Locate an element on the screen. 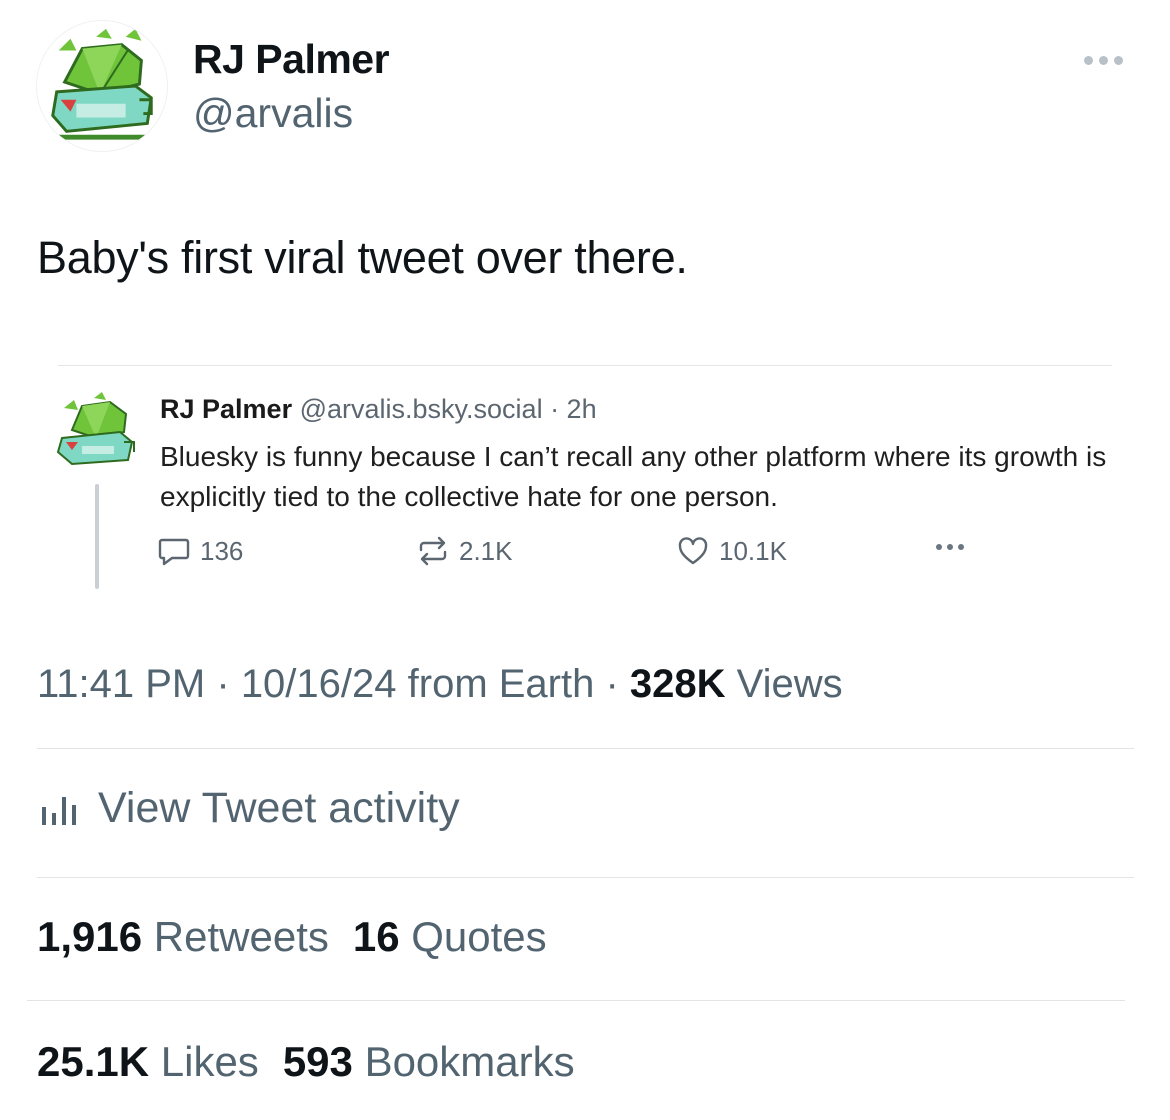  engagement-row-2: 25.1K Likes 593 Bookmarks is located at coordinates (306, 1062).